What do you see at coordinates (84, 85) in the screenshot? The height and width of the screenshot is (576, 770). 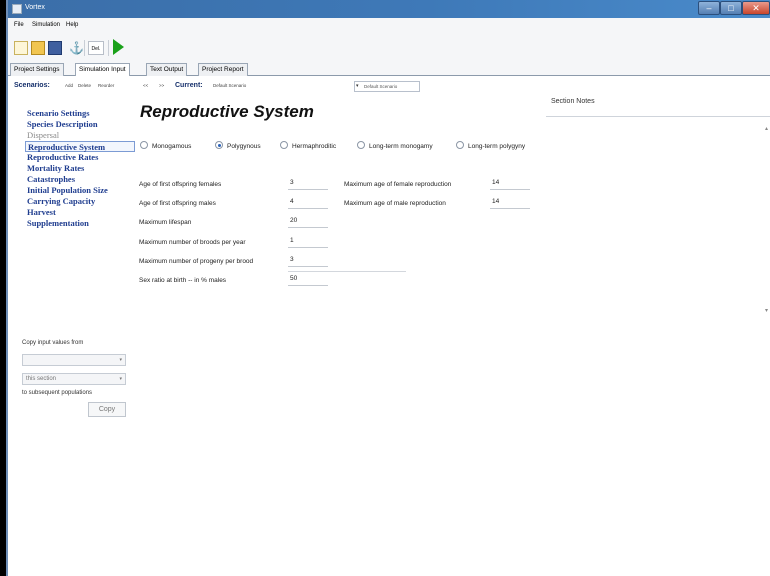 I see `delete-scenario-link: Delete` at bounding box center [84, 85].